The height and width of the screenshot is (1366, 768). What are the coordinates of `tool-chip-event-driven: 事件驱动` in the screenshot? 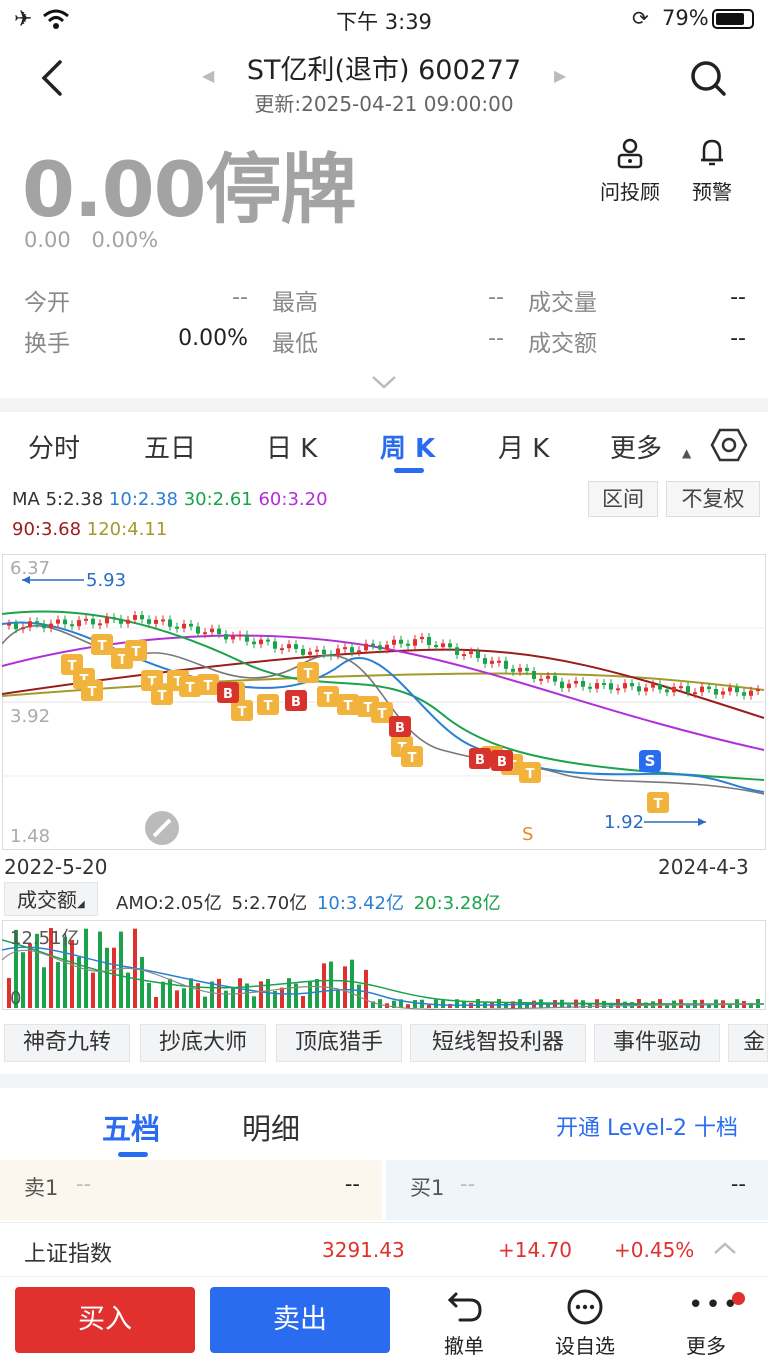 It's located at (657, 1043).